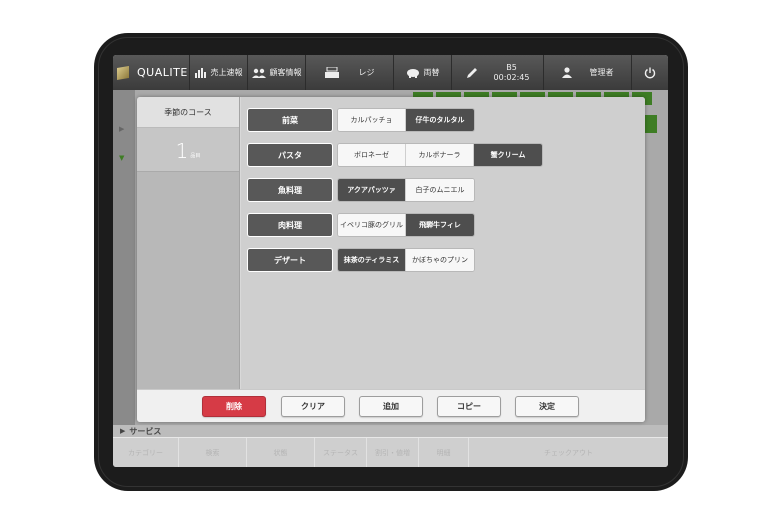 This screenshot has width=780, height=522. I want to click on delete-button: 削除, so click(234, 406).